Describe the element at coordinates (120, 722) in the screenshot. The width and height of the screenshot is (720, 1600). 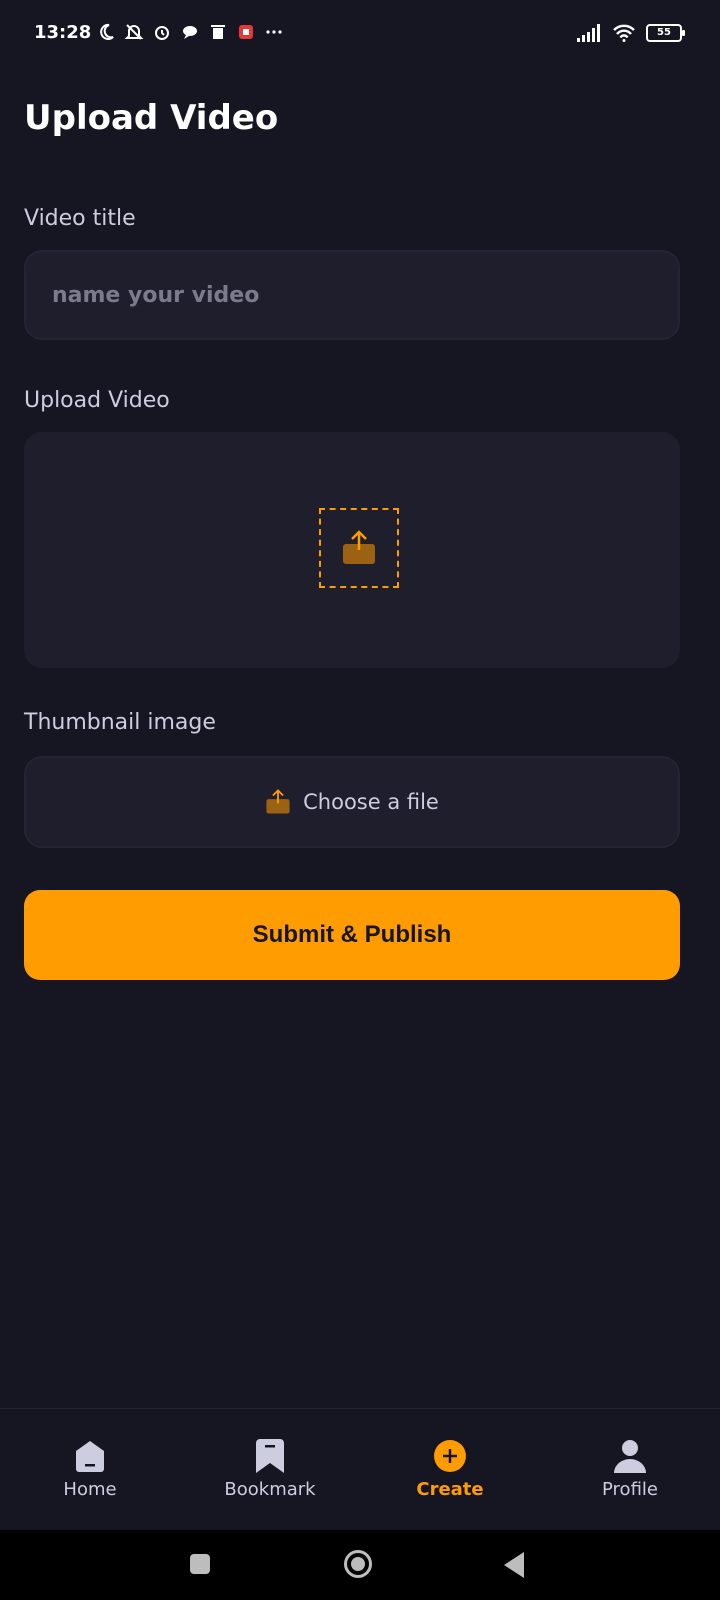
I see `thumbnail-label: Thumbnail image` at that location.